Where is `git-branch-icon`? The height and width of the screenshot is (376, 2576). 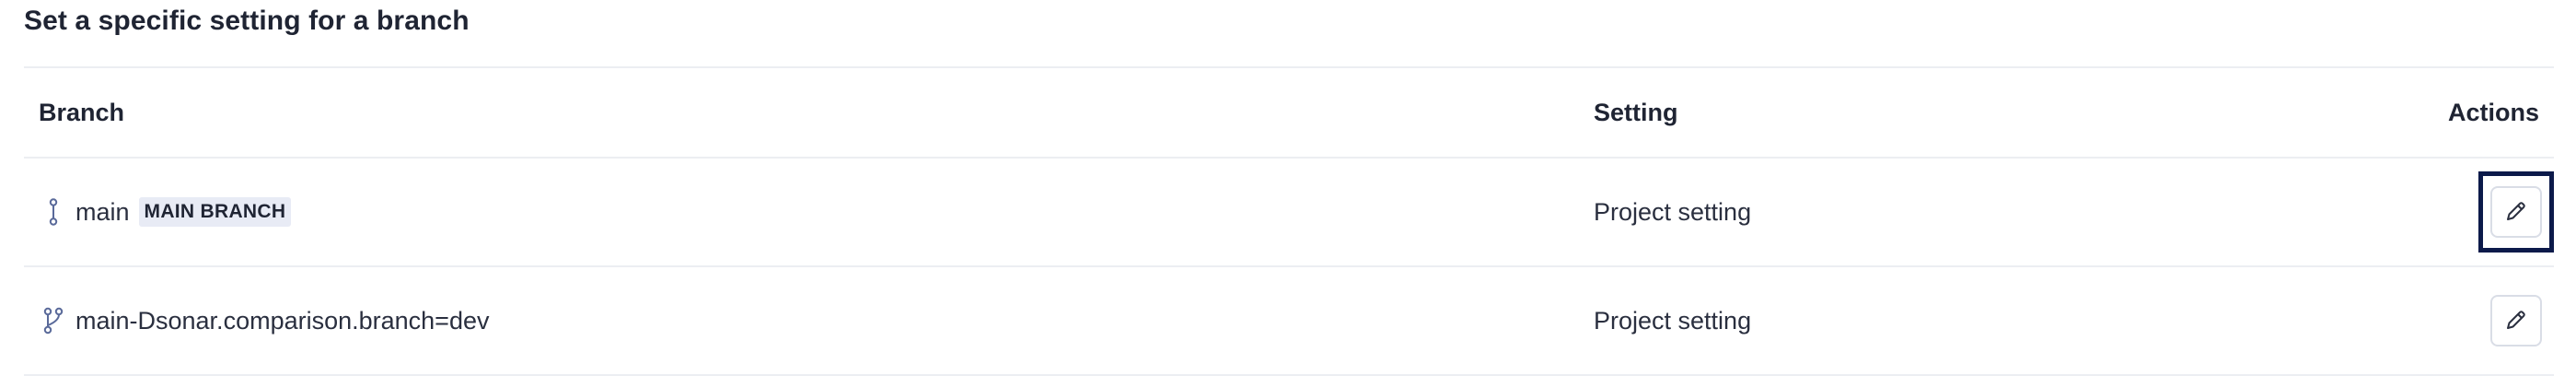 git-branch-icon is located at coordinates (53, 321).